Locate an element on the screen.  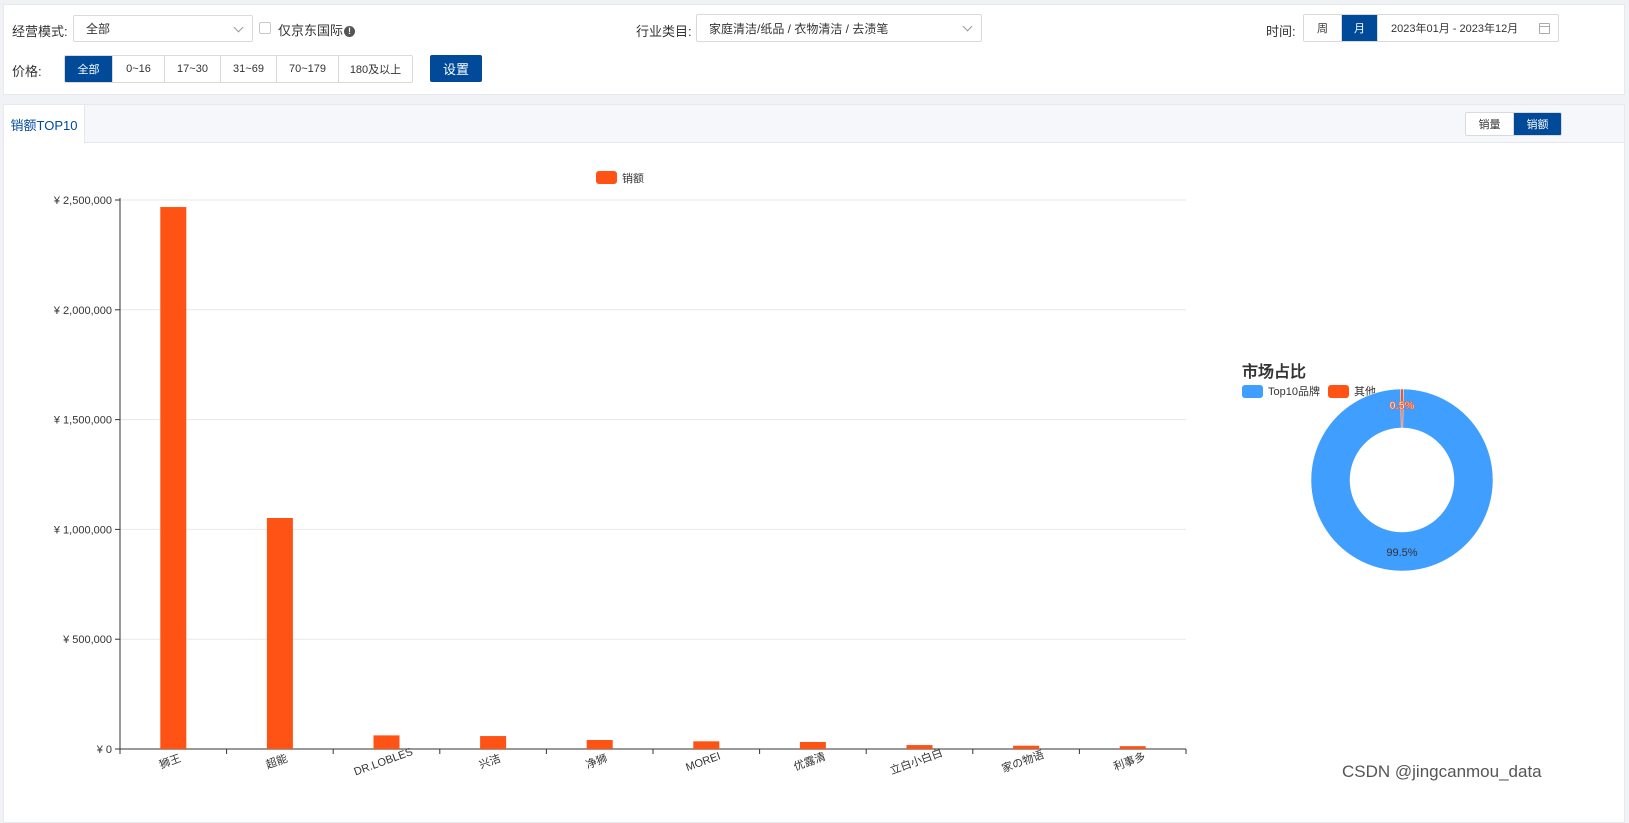
price-label: 价格: is located at coordinates (27, 71).